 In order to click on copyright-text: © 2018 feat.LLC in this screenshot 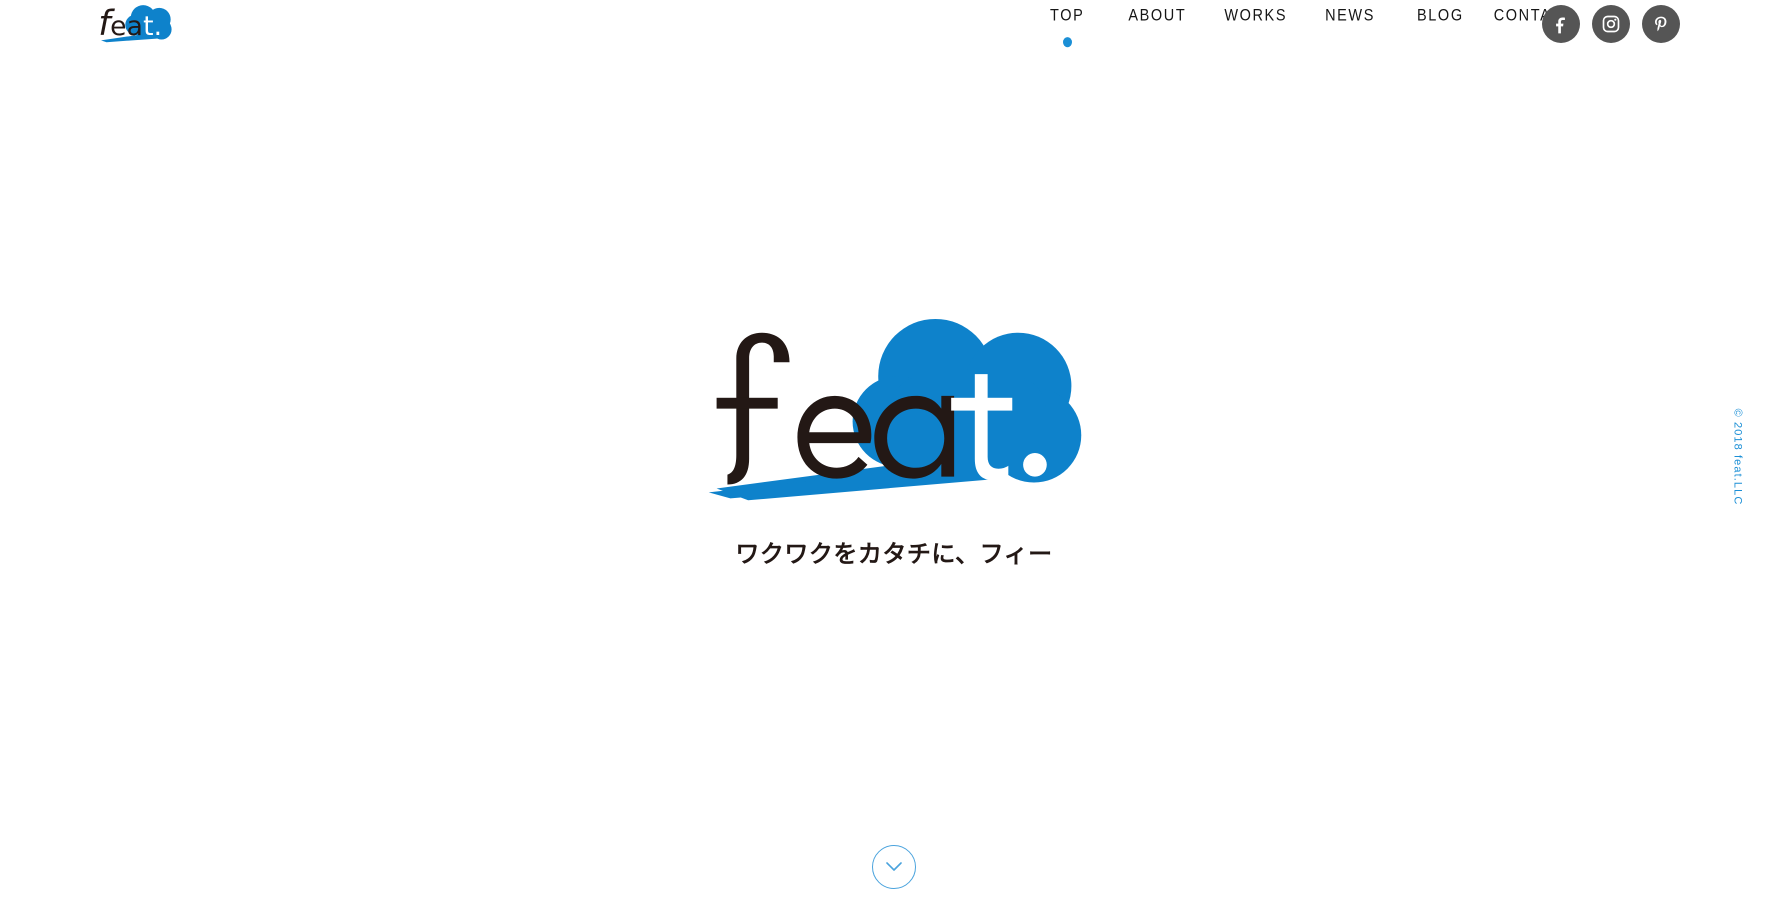, I will do `click(1737, 457)`.